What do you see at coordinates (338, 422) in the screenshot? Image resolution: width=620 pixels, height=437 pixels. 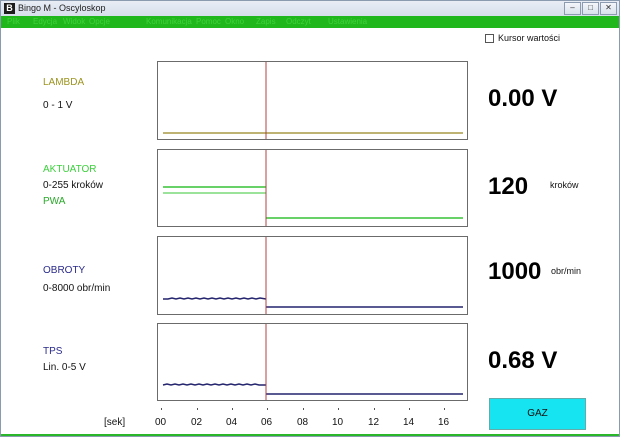 I see `axis-tick-label: 10` at bounding box center [338, 422].